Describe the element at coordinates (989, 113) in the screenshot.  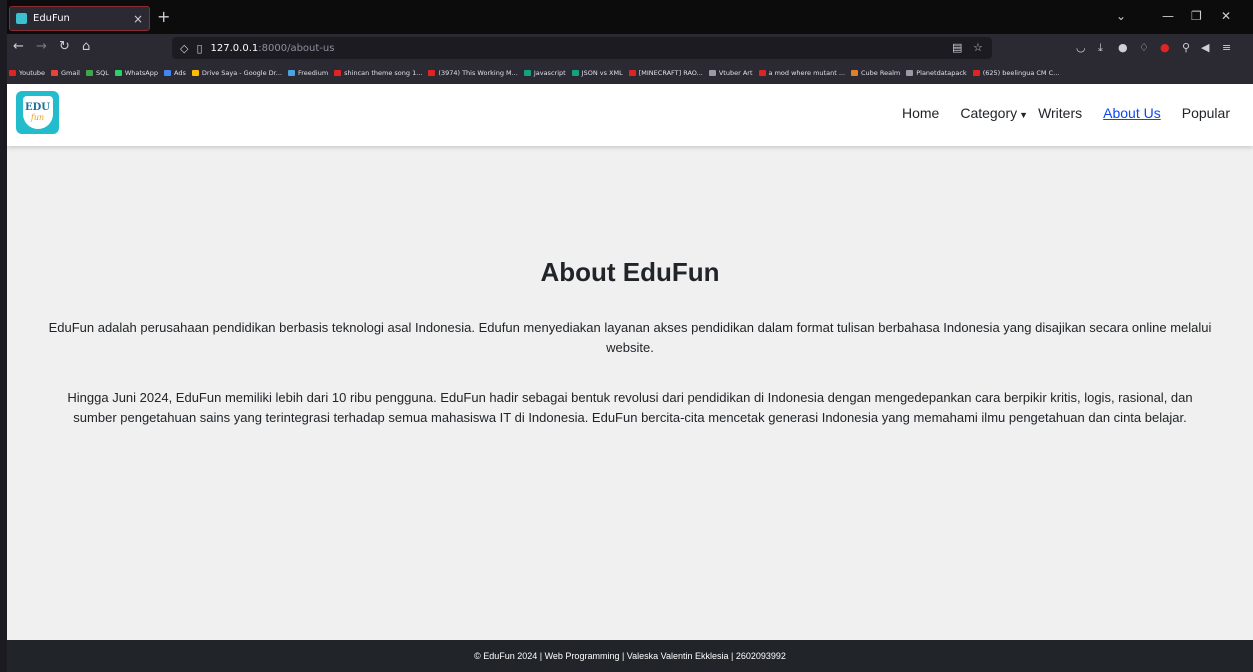
I see `nav-category-label: Category` at that location.